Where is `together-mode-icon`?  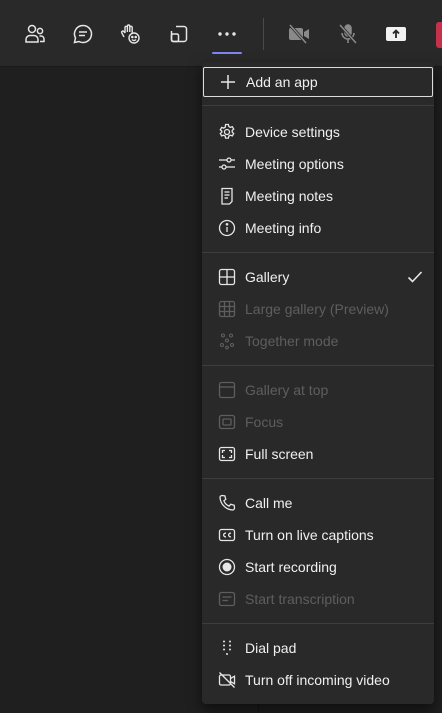 together-mode-icon is located at coordinates (227, 341).